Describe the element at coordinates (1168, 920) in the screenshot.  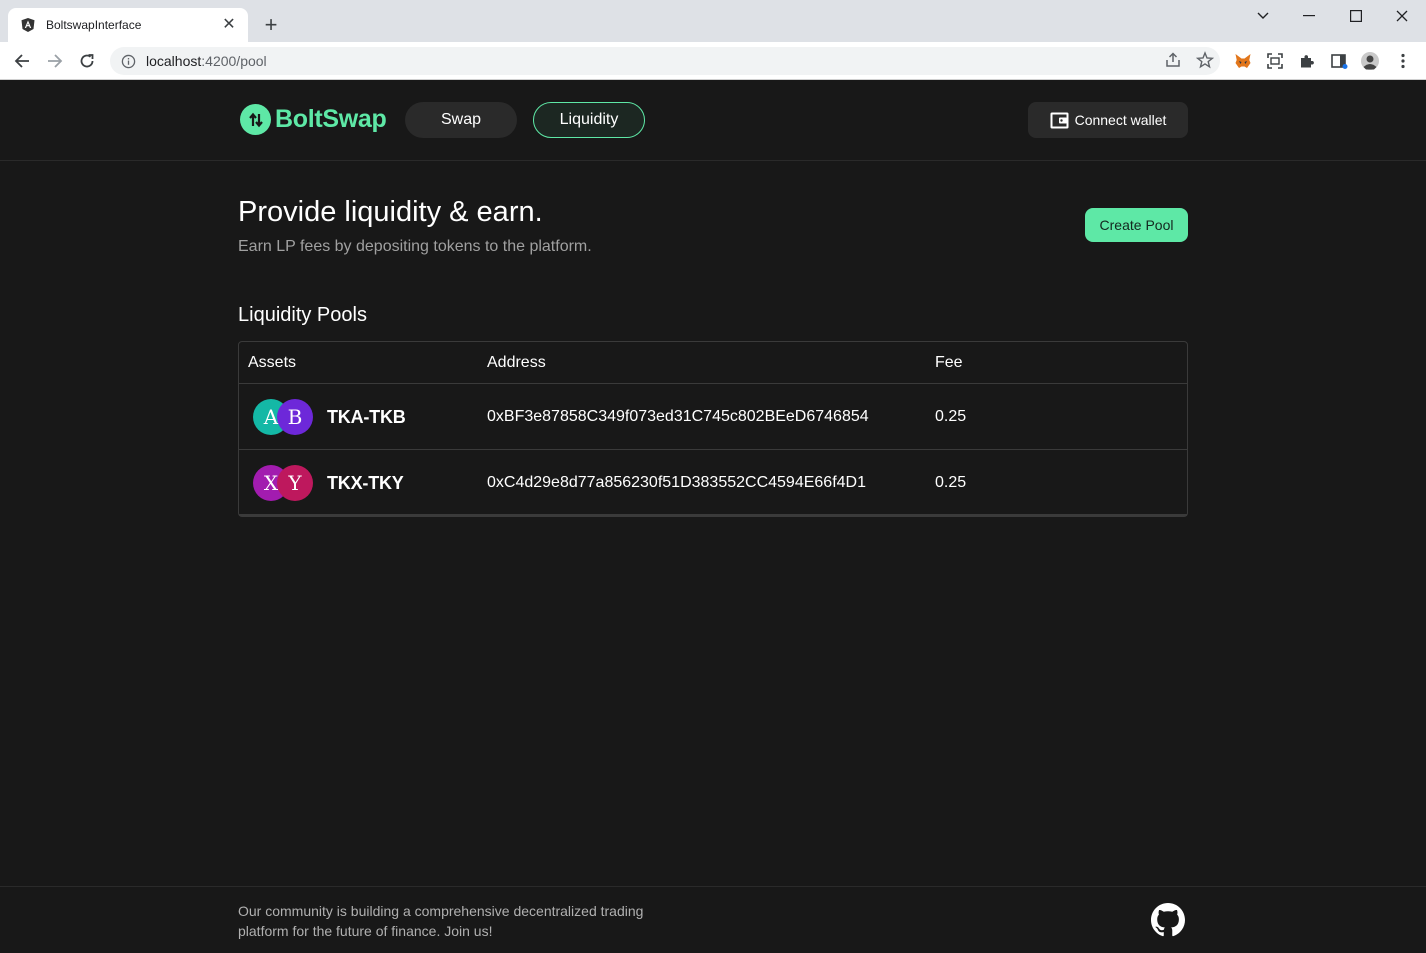
I see `github-icon` at that location.